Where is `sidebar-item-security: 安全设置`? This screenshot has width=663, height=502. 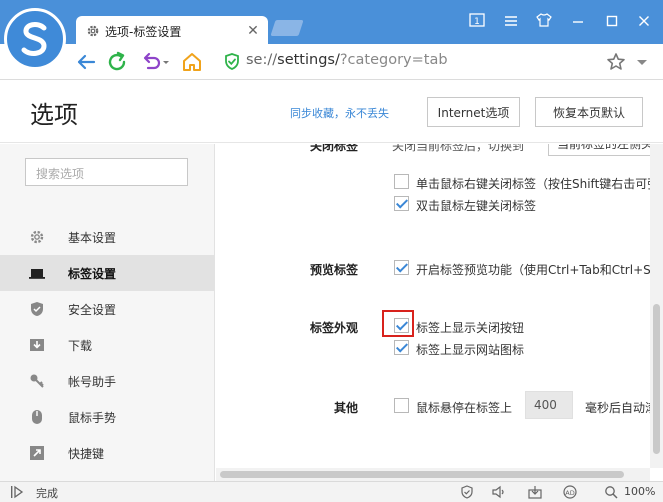
sidebar-item-security: 安全设置 is located at coordinates (107, 309).